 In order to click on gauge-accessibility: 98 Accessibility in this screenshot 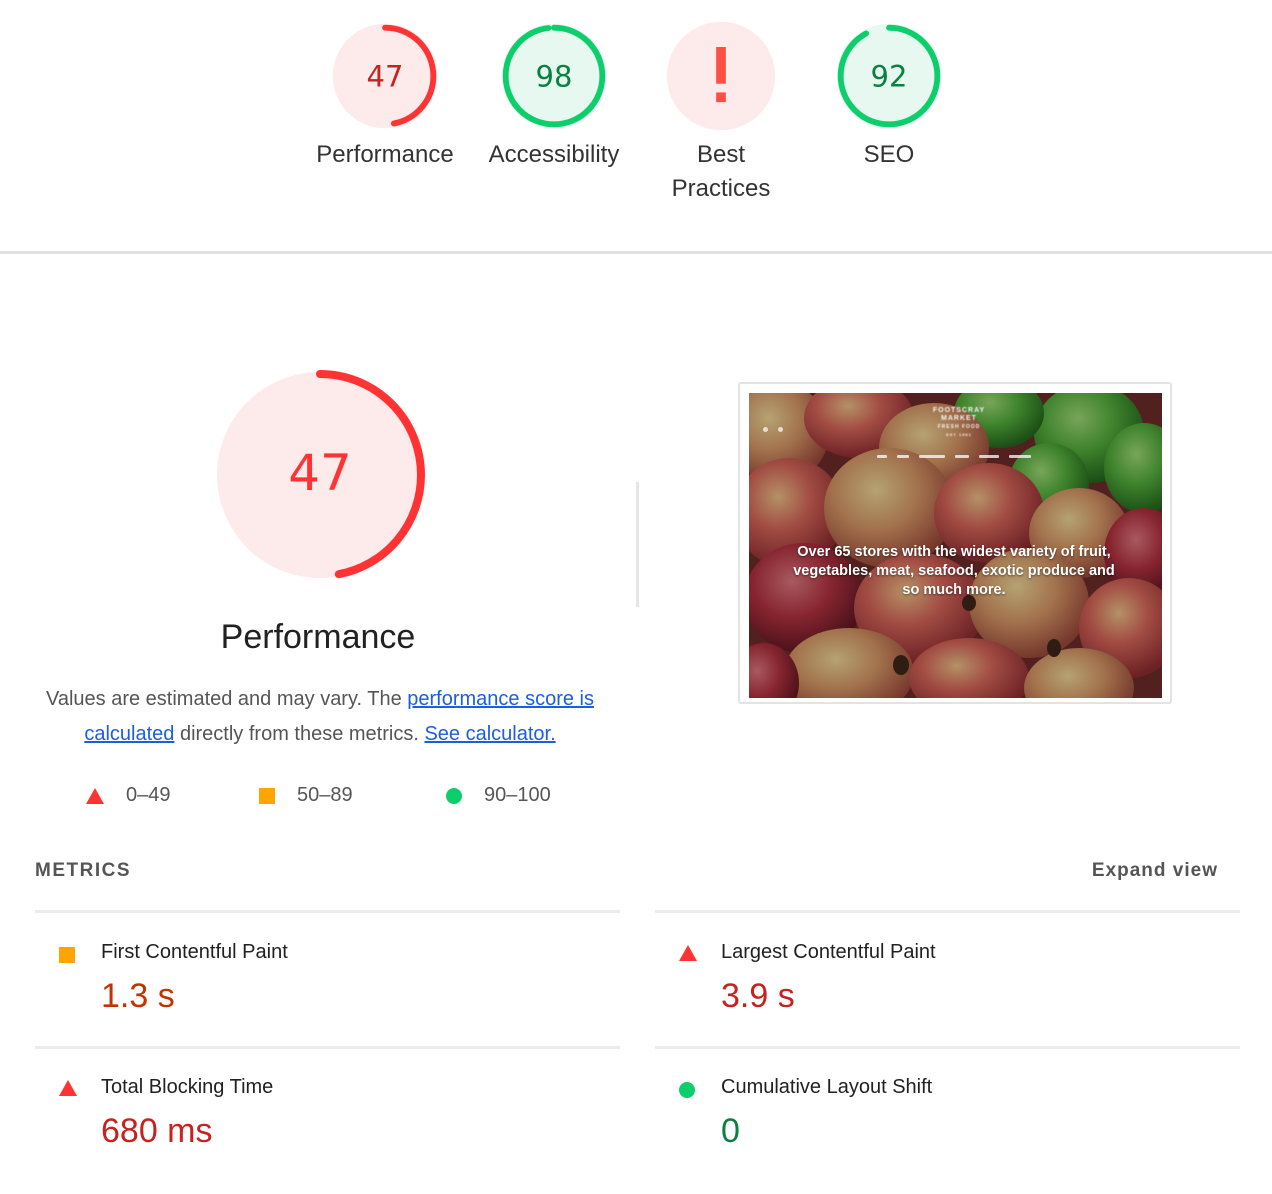, I will do `click(554, 95)`.